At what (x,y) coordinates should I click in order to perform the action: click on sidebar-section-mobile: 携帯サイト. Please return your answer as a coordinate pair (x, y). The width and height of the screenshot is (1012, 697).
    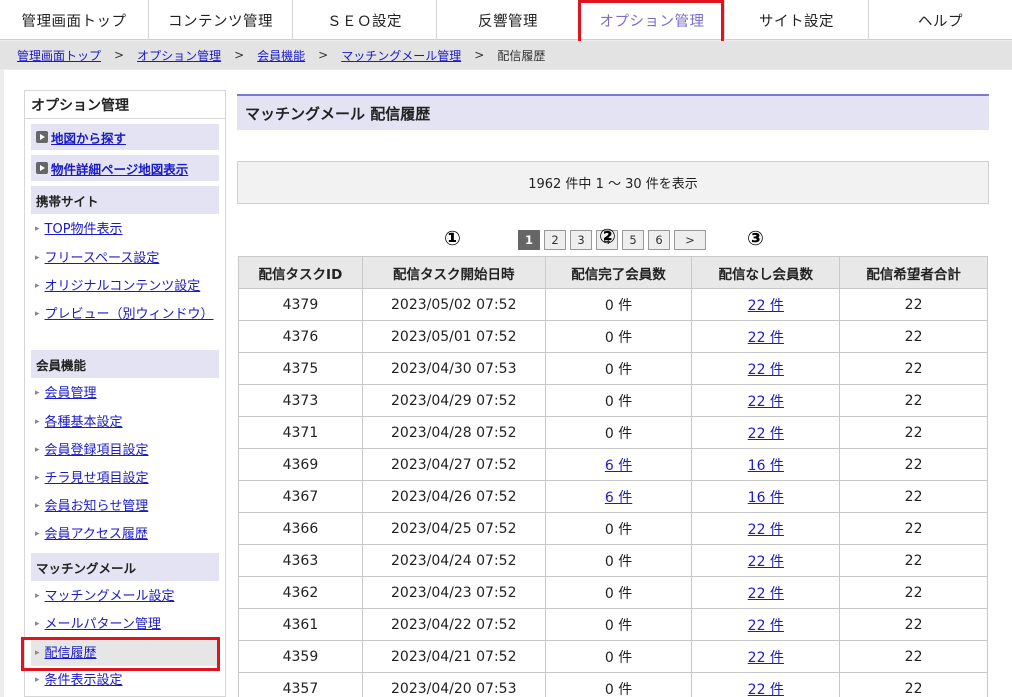
    Looking at the image, I should click on (125, 200).